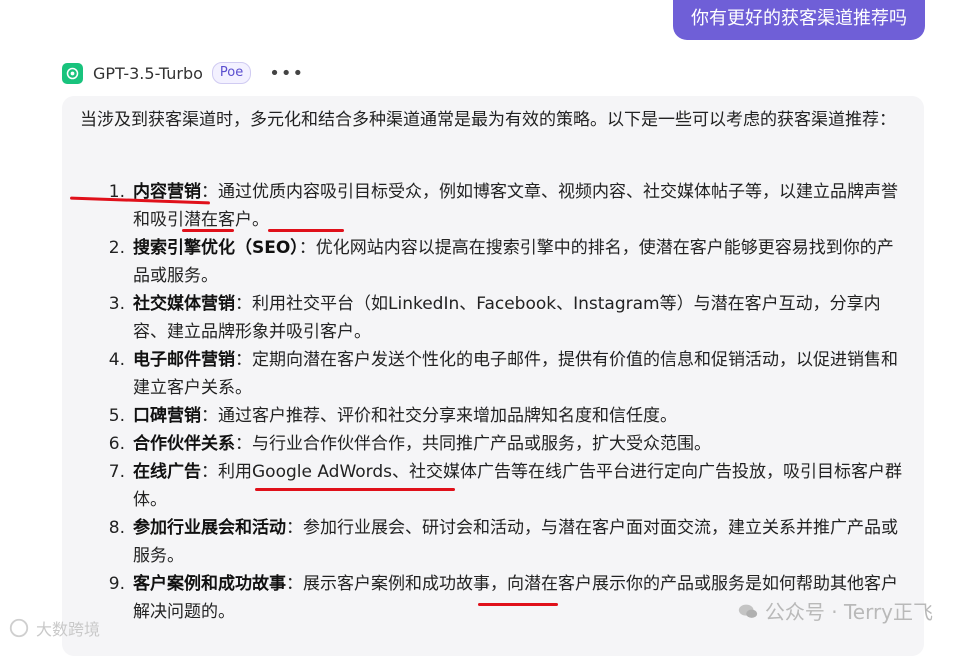 This screenshot has width=963, height=656. What do you see at coordinates (116, 192) in the screenshot?
I see `list-item-number: 1.` at bounding box center [116, 192].